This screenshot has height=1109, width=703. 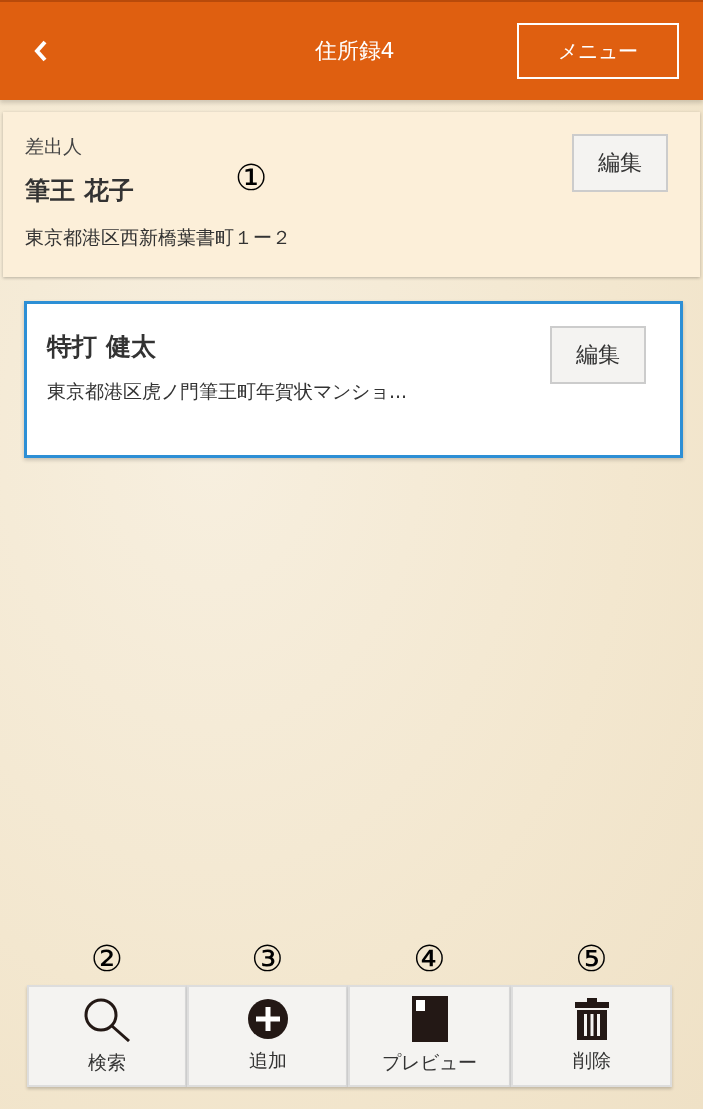 What do you see at coordinates (267, 959) in the screenshot?
I see `callout-number: ③` at bounding box center [267, 959].